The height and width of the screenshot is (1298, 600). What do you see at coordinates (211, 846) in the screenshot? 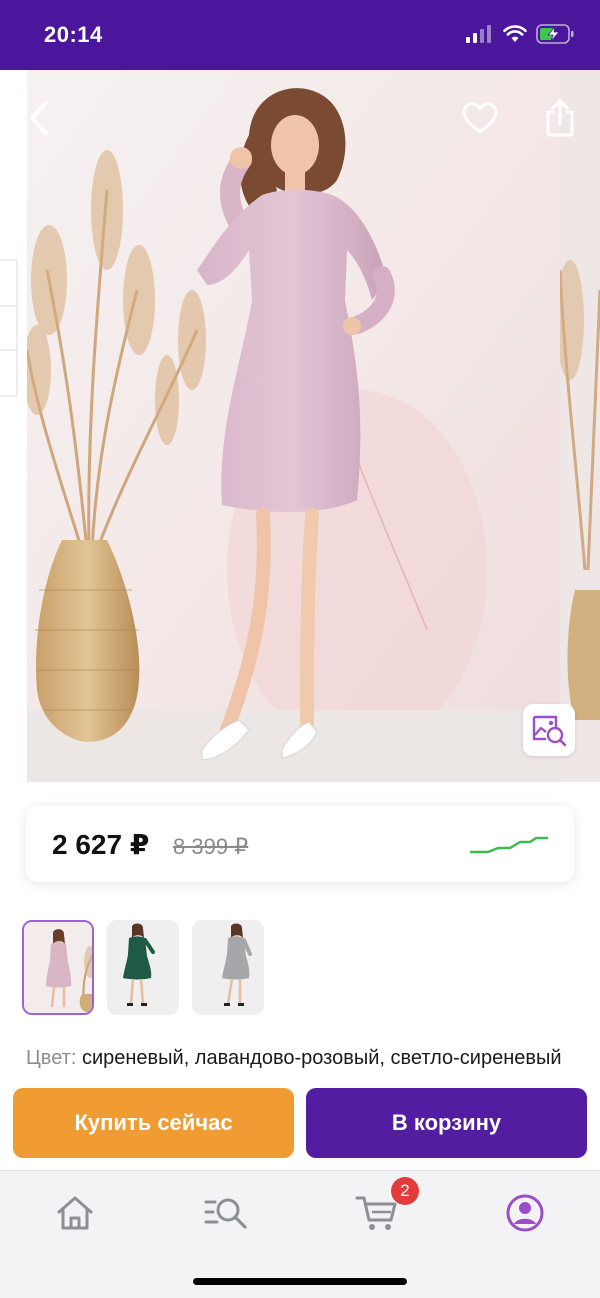
I see `old-price: 8 399 ₽` at bounding box center [211, 846].